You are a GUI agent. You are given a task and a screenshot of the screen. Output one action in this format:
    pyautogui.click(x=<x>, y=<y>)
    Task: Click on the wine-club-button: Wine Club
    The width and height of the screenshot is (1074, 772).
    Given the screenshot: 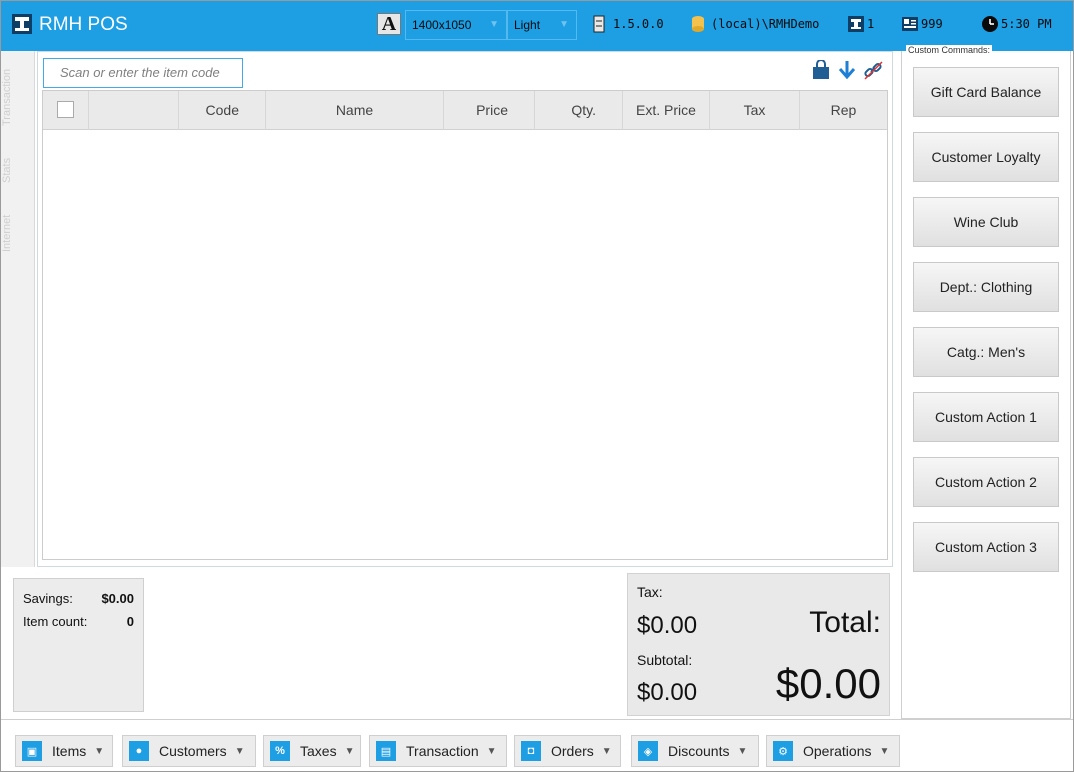 What is the action you would take?
    pyautogui.click(x=986, y=222)
    